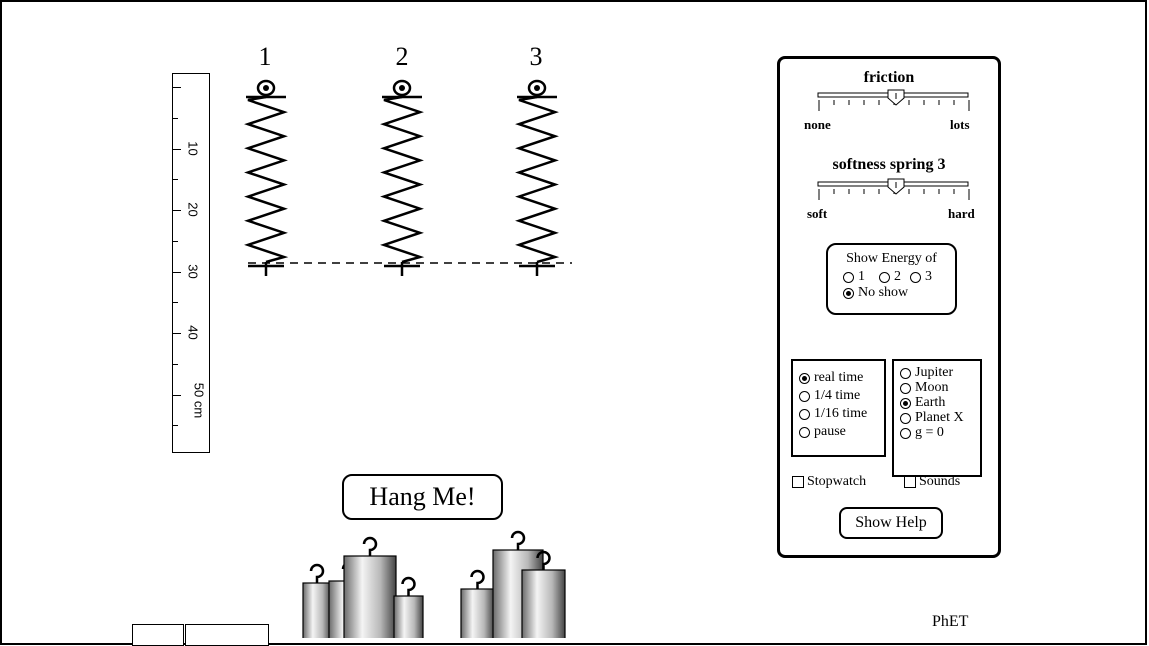 The height and width of the screenshot is (646, 1149). What do you see at coordinates (831, 378) in the screenshot?
I see `time-option-real: real time` at bounding box center [831, 378].